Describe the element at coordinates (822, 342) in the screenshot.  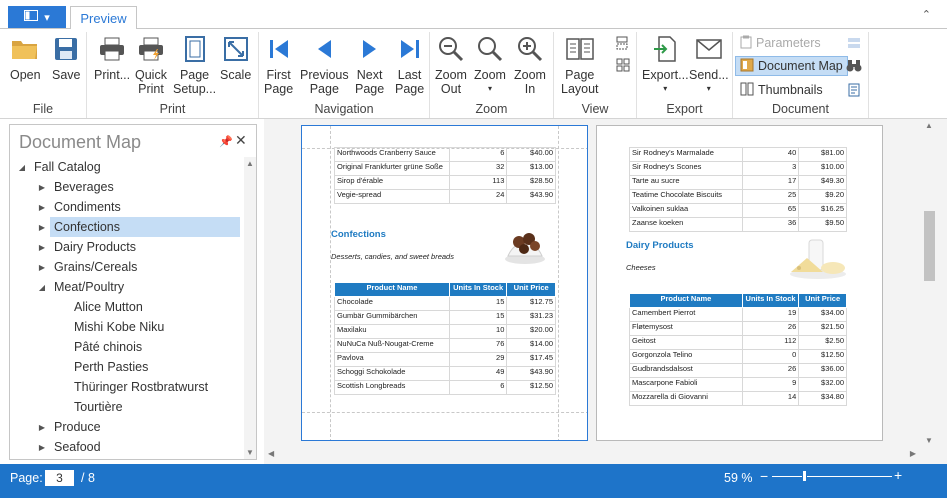
I see `table-cell: $2.50` at that location.